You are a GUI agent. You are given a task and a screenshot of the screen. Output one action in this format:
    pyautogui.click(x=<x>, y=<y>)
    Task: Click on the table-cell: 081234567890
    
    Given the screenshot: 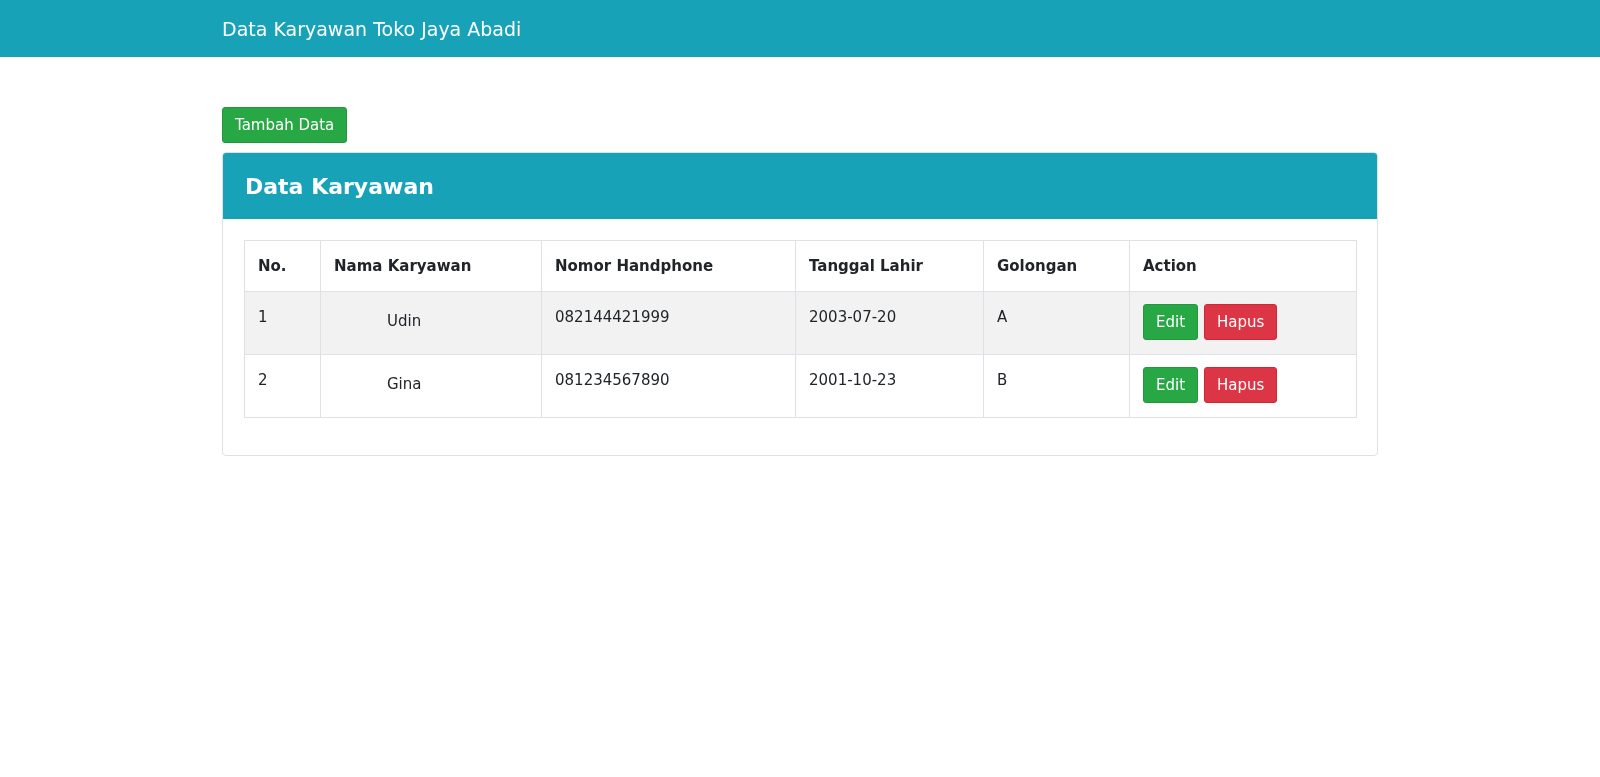 What is the action you would take?
    pyautogui.click(x=668, y=386)
    